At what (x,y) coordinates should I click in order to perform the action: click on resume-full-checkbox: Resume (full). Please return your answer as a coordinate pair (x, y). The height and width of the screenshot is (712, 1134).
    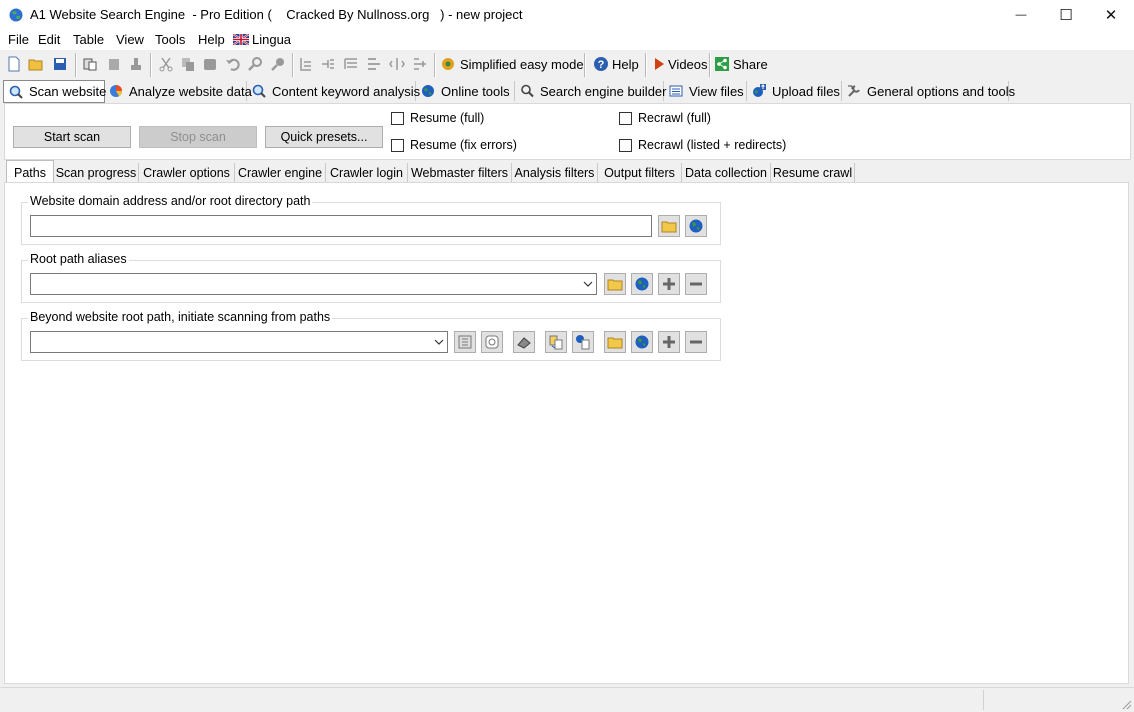
    Looking at the image, I should click on (437, 118).